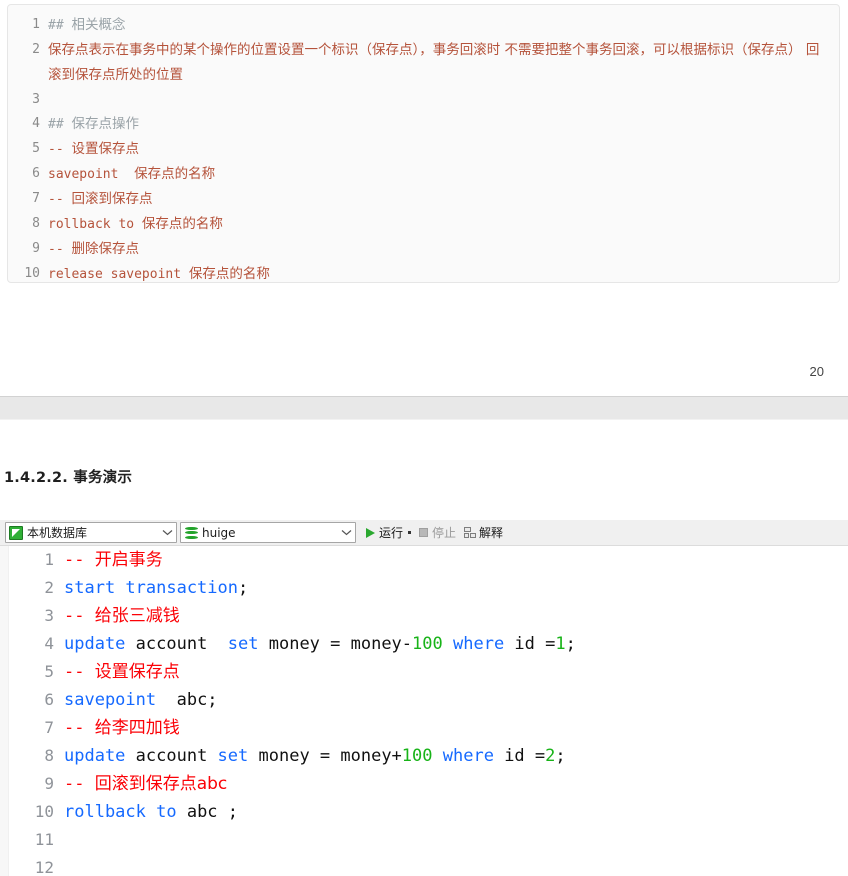 The width and height of the screenshot is (848, 876). What do you see at coordinates (410, 532) in the screenshot?
I see `run-dropdown-icon` at bounding box center [410, 532].